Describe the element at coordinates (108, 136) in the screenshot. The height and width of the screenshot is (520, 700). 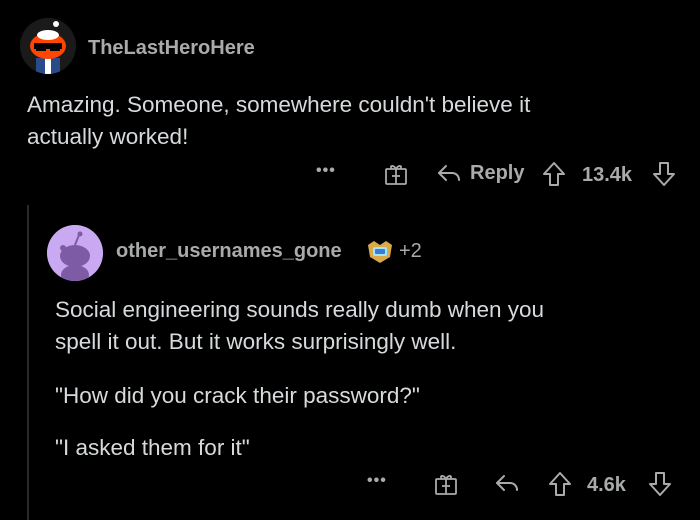
I see `comment-line: actually worked!` at that location.